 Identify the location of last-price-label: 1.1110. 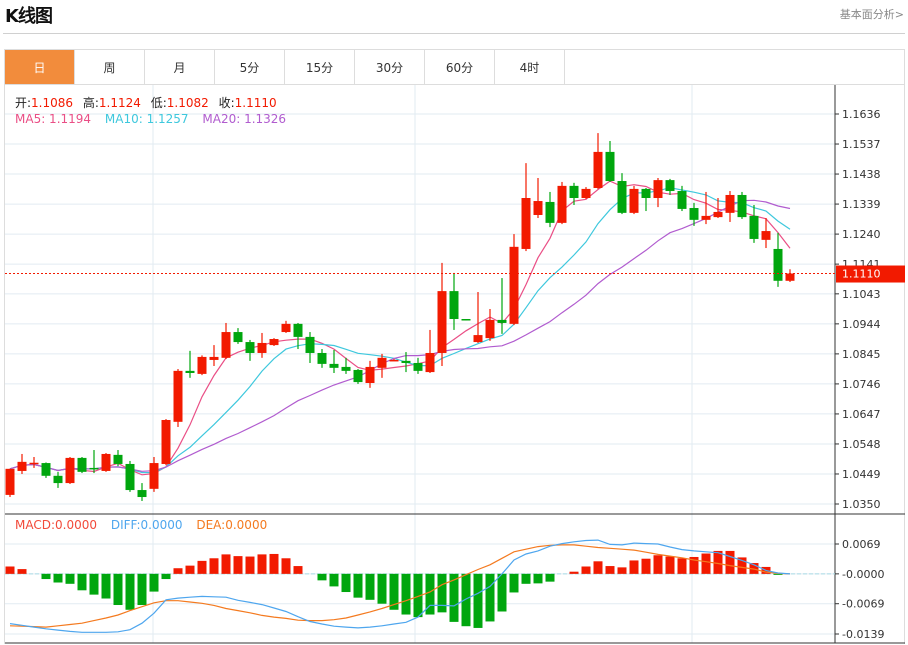
(861, 274).